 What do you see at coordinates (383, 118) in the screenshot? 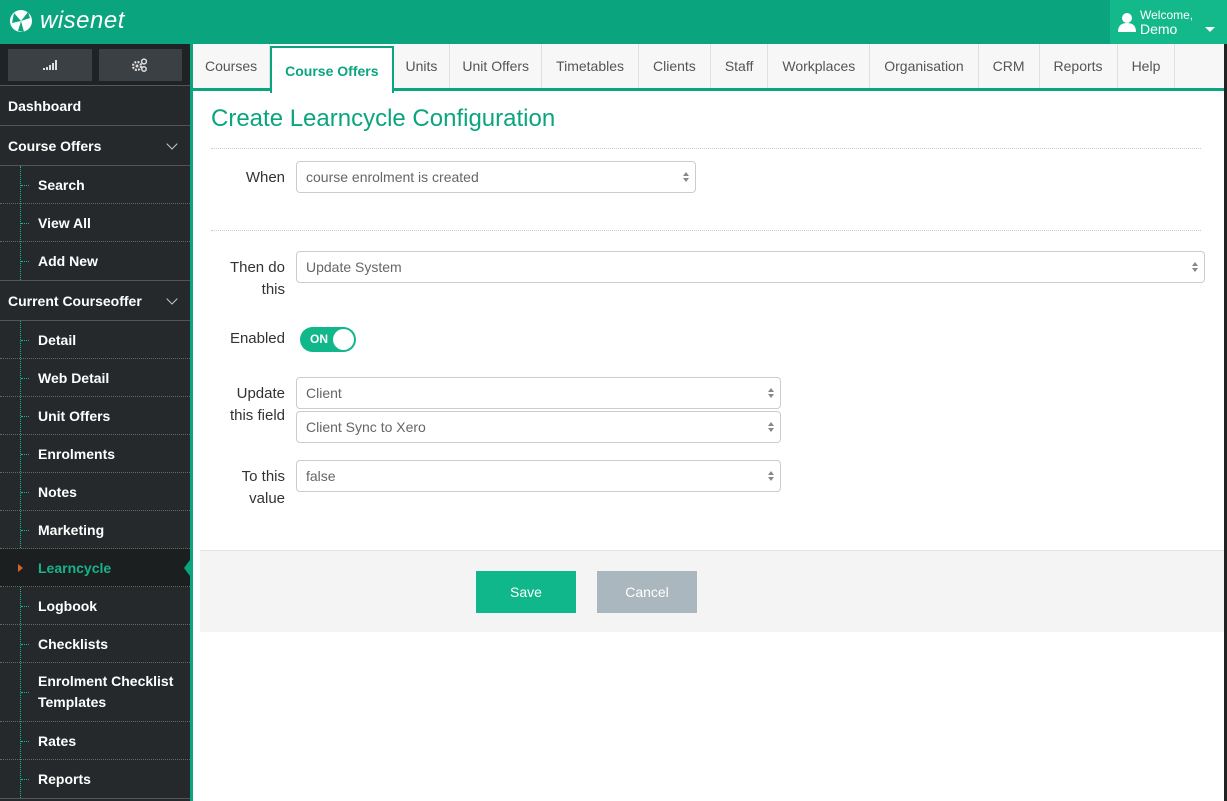
I see `page-title: Create Learncycle Configuration` at bounding box center [383, 118].